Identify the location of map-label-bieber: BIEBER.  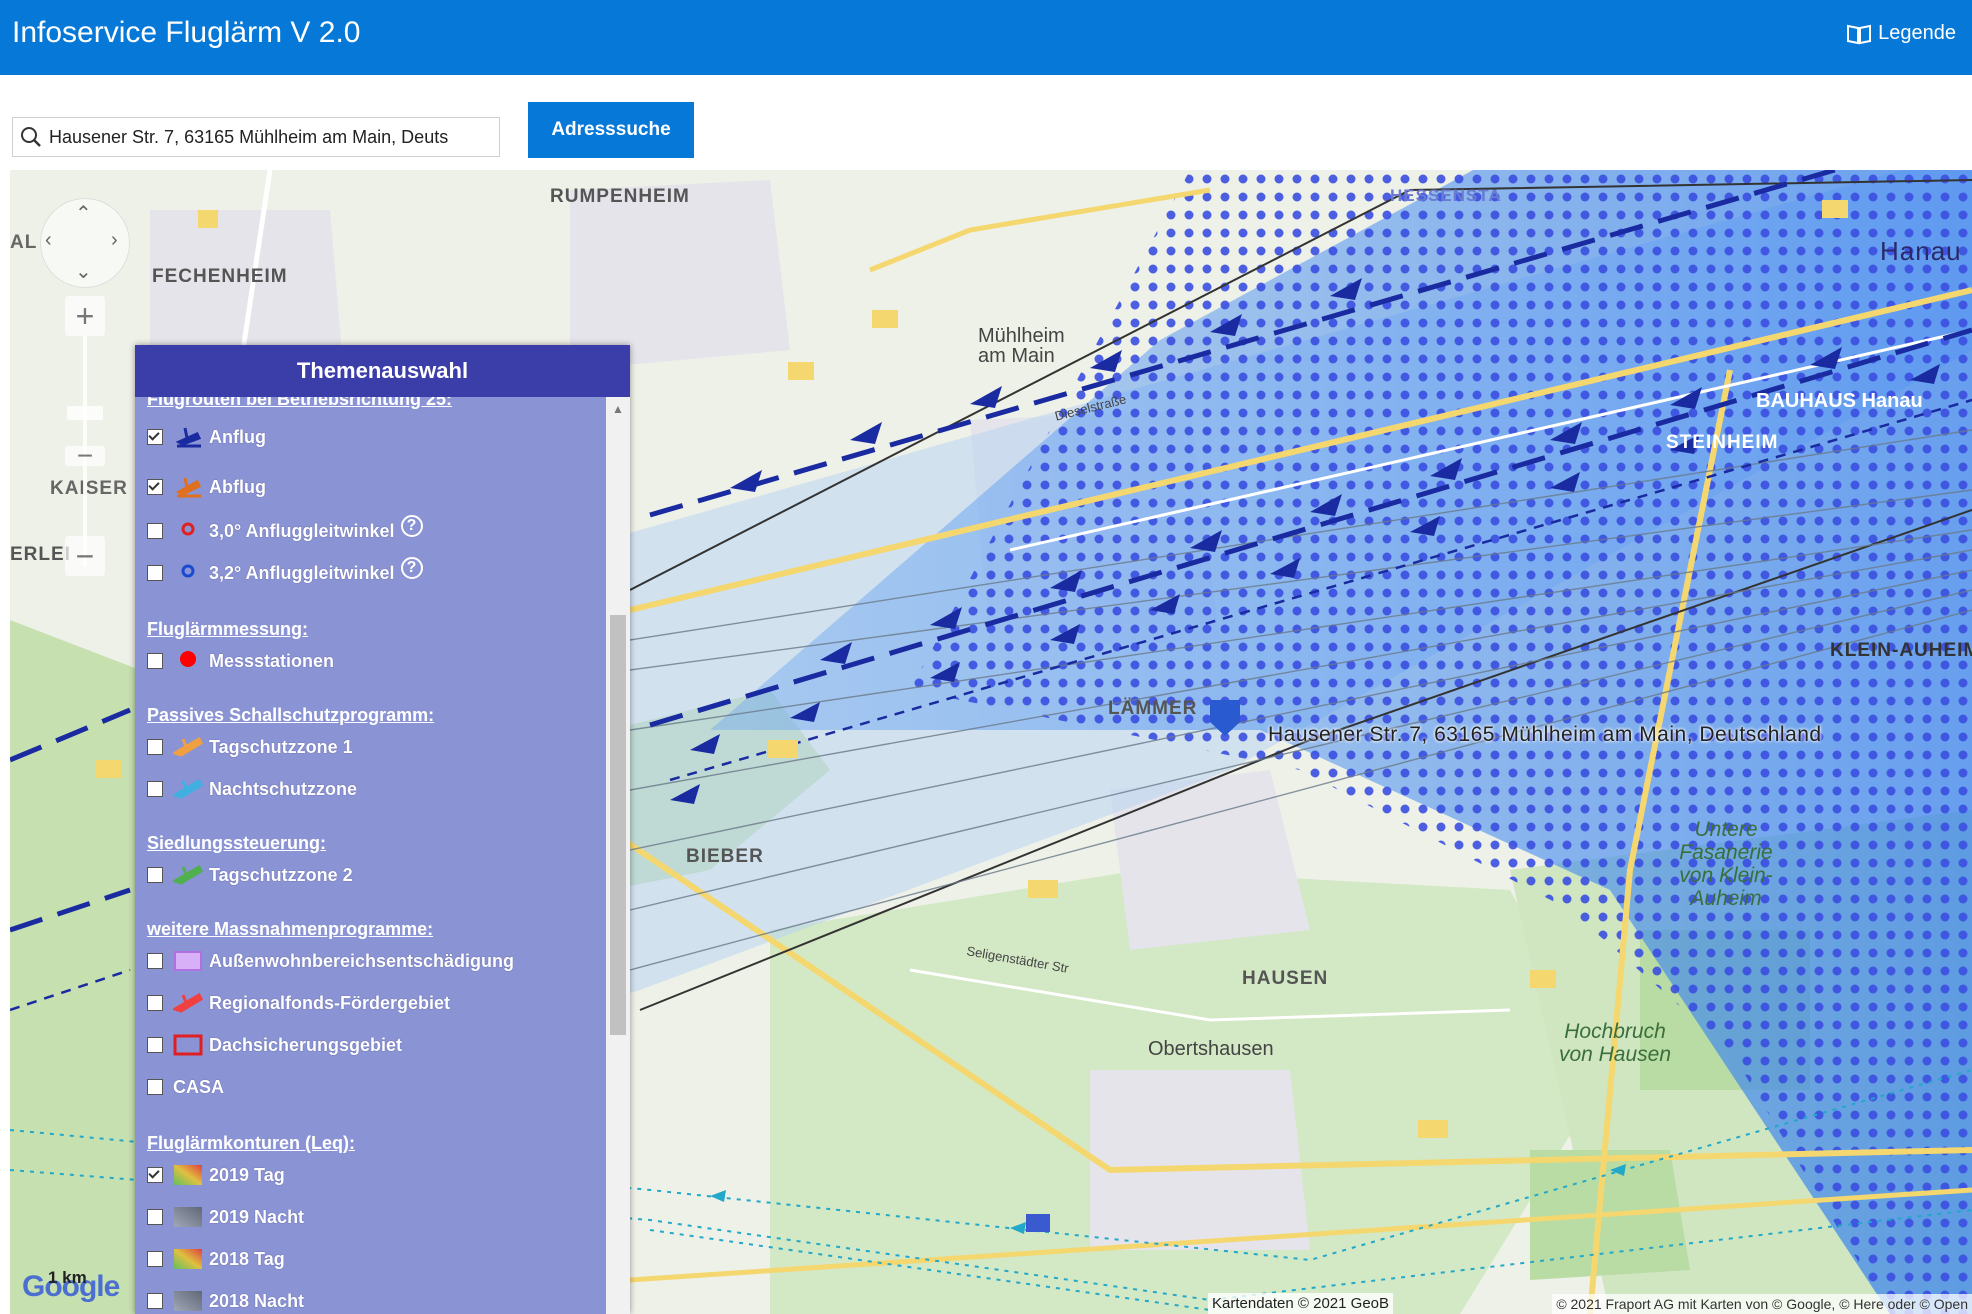
(725, 856).